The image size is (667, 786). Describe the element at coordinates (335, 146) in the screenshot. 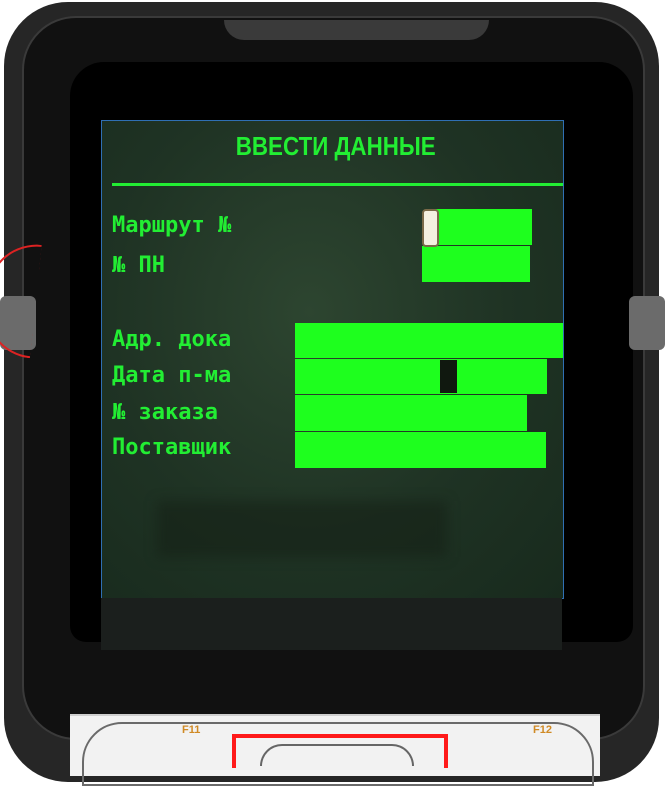

I see `screen-title: ВВЕСТИ ДАННЫЕ` at that location.